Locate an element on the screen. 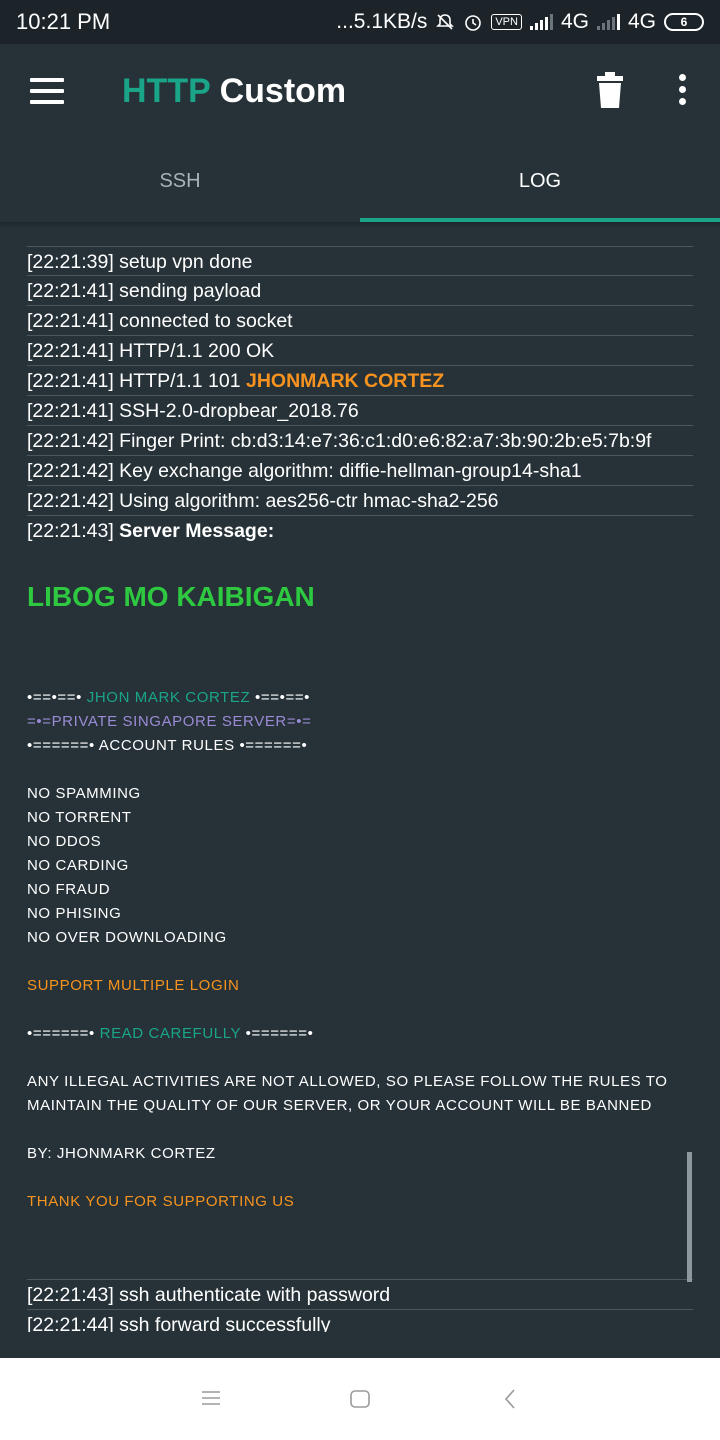  network-speed: ...5.1KB/s is located at coordinates (382, 21).